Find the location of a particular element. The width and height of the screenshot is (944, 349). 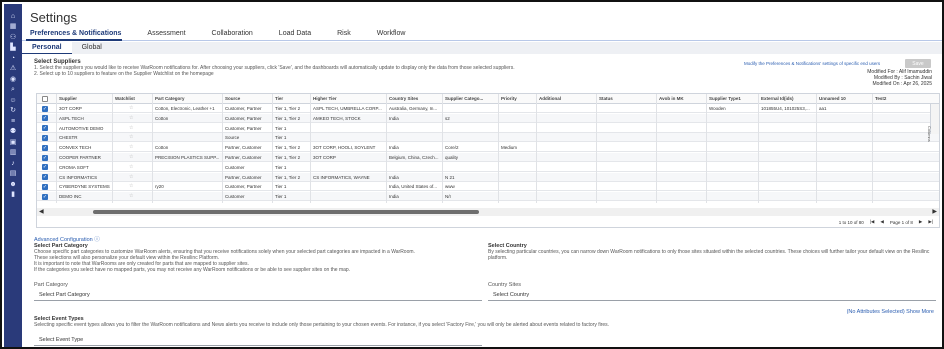

country-select: Select Country is located at coordinates (712, 295).